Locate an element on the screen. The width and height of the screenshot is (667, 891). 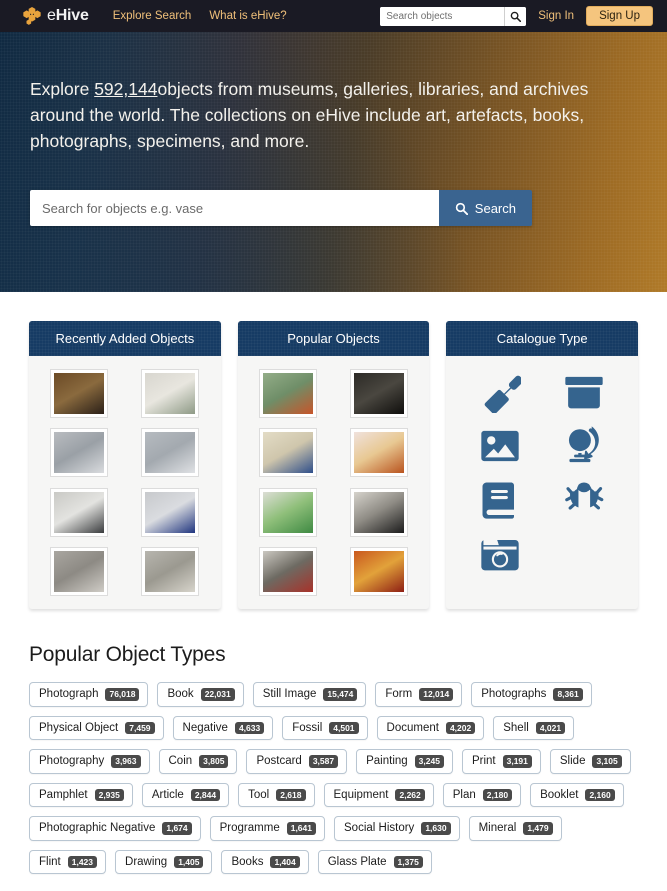
object-type-tag-label: Physical Object is located at coordinates (79, 727).